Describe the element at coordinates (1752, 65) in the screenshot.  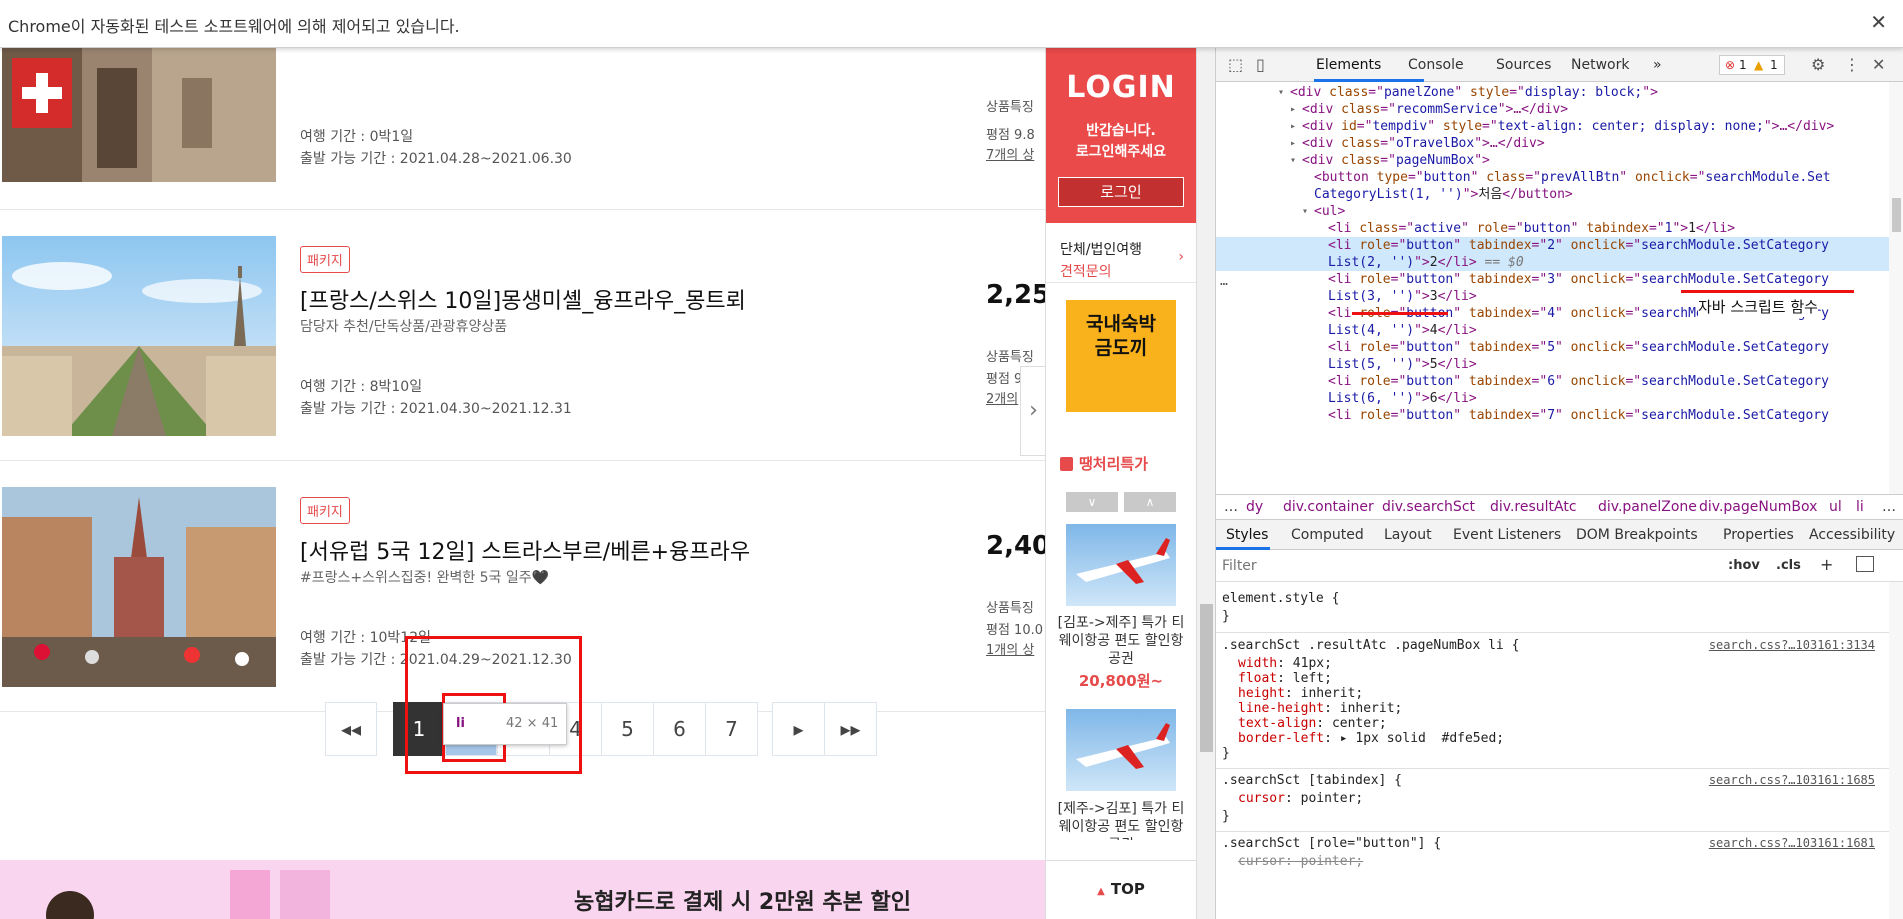
I see `issues-counter: ⊗ 1 ▲ 1` at that location.